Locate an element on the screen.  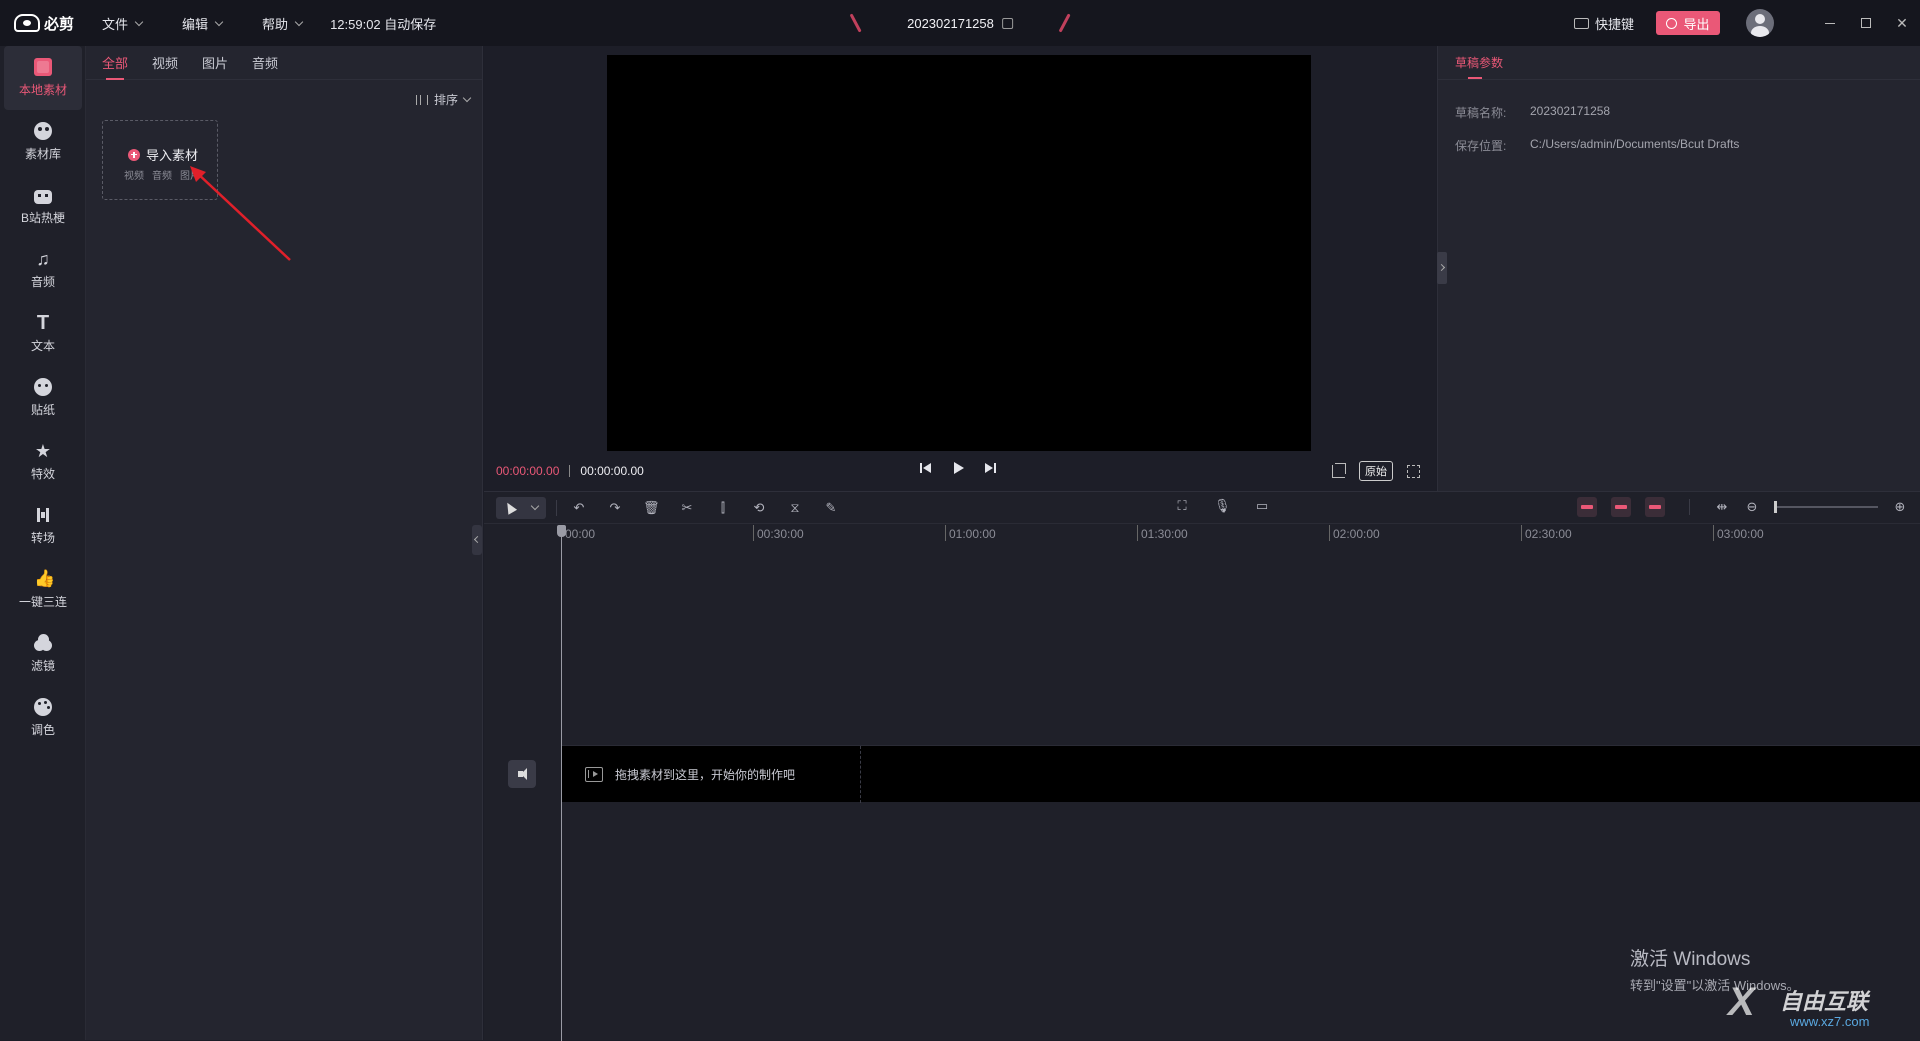
sort-icon is located at coordinates (421, 99).